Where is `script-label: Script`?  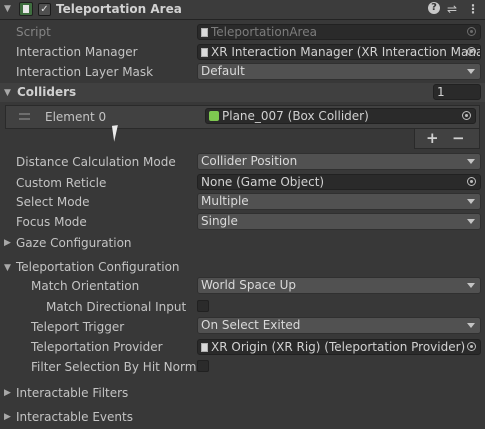 script-label: Script is located at coordinates (33, 32).